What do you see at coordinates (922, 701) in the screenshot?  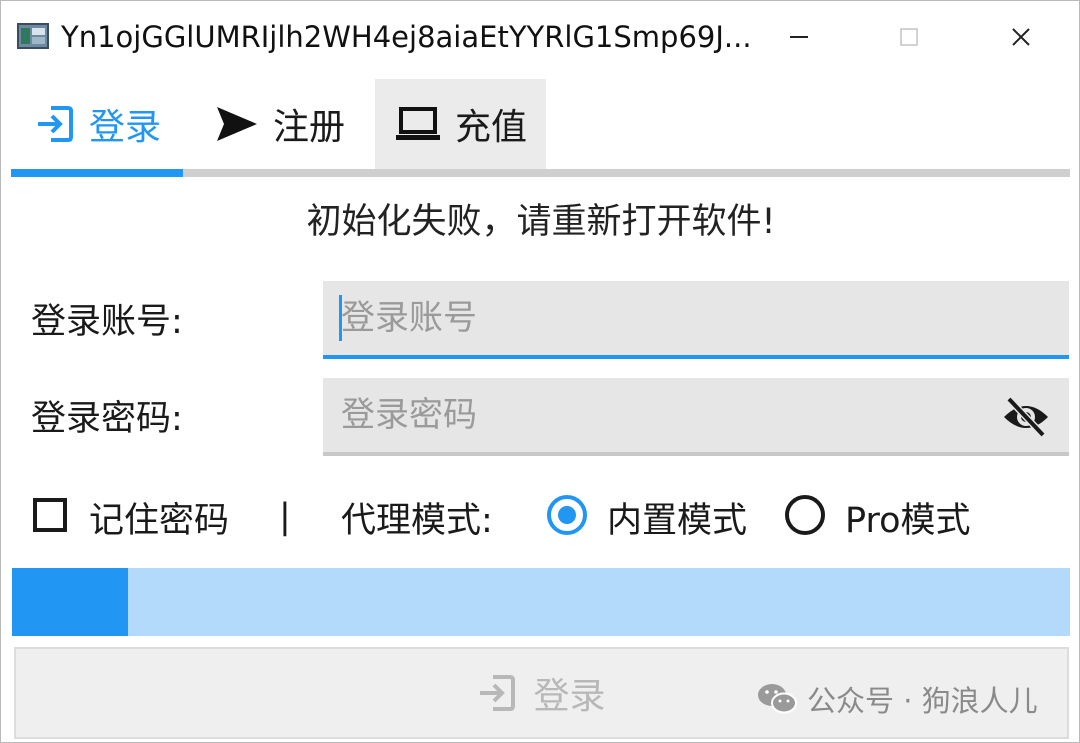 I see `watermark-text: 公众号 · 狗浪人儿` at bounding box center [922, 701].